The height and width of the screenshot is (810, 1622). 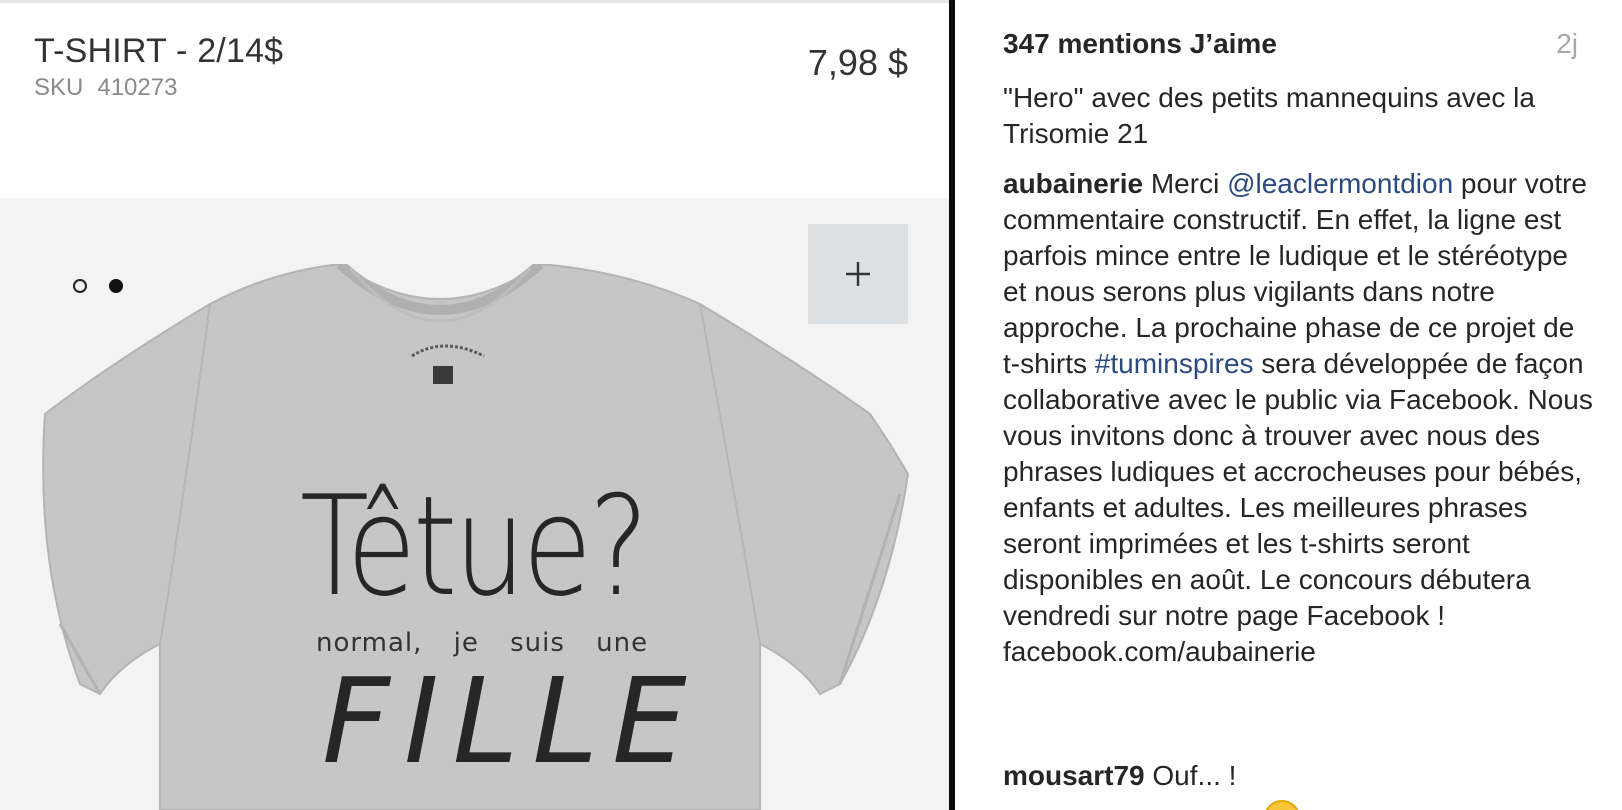 What do you see at coordinates (116, 286) in the screenshot?
I see `carousel-dot-2-active` at bounding box center [116, 286].